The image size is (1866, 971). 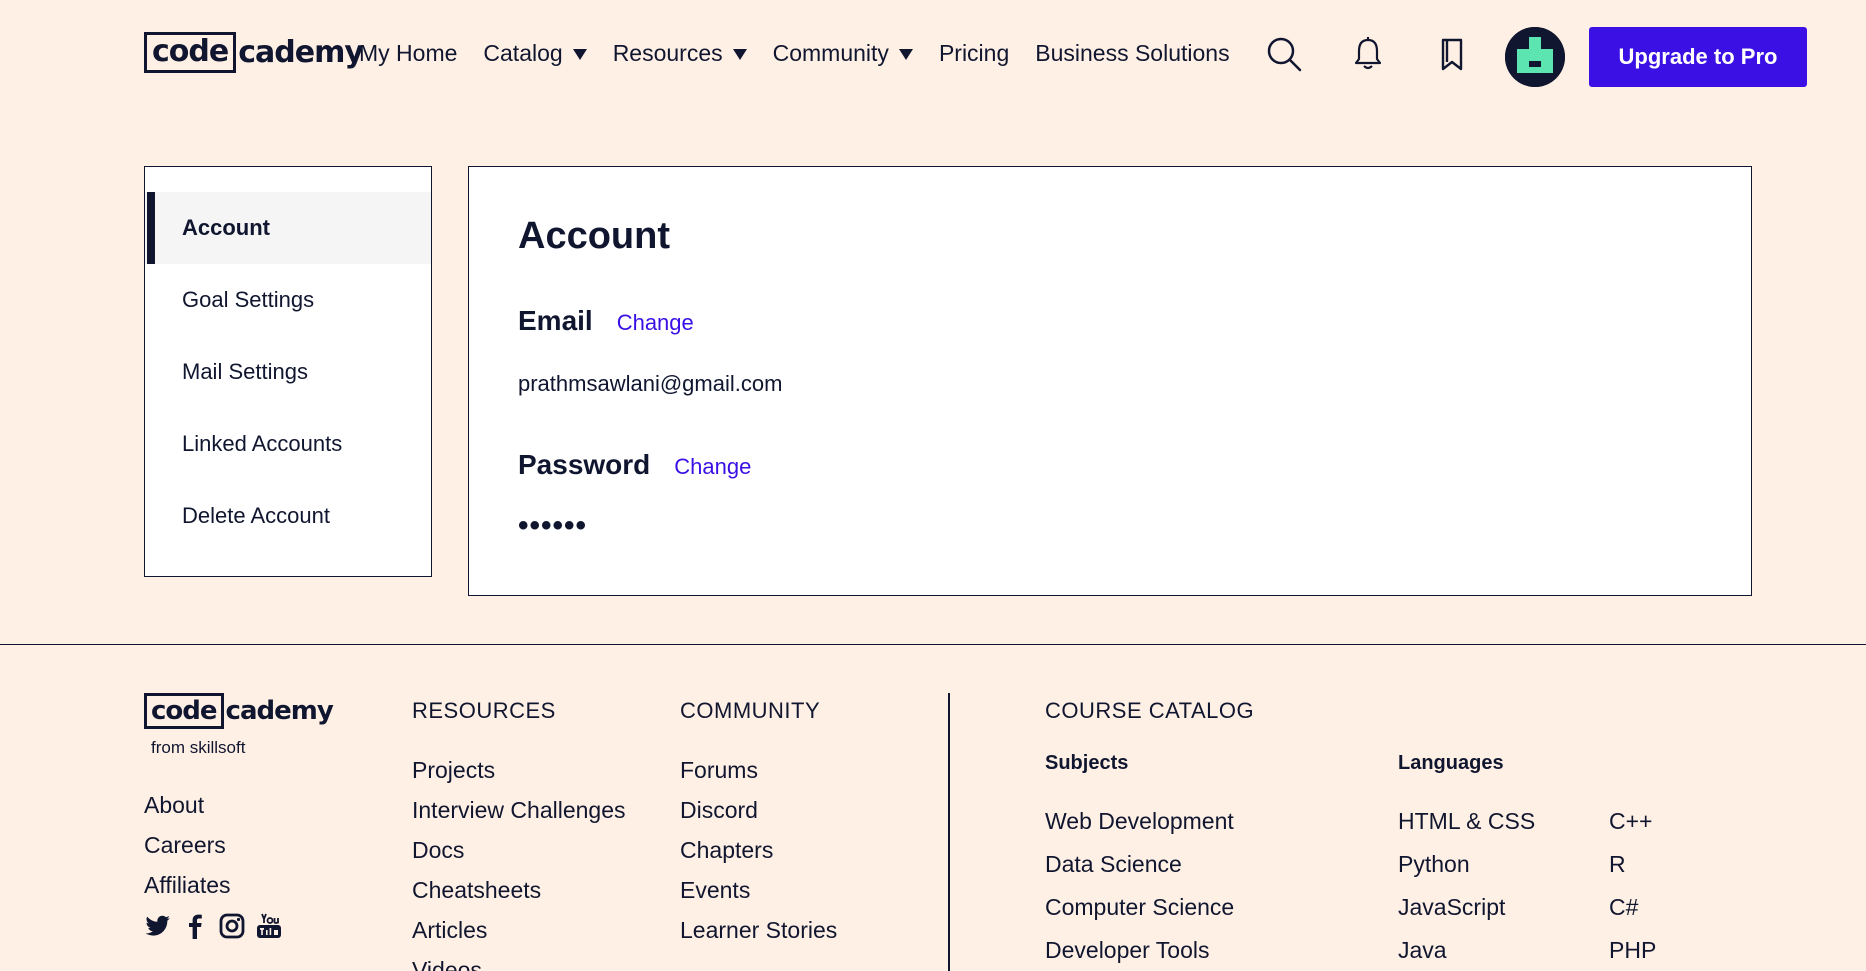 What do you see at coordinates (519, 930) in the screenshot?
I see `footer-link-articles: Articles` at bounding box center [519, 930].